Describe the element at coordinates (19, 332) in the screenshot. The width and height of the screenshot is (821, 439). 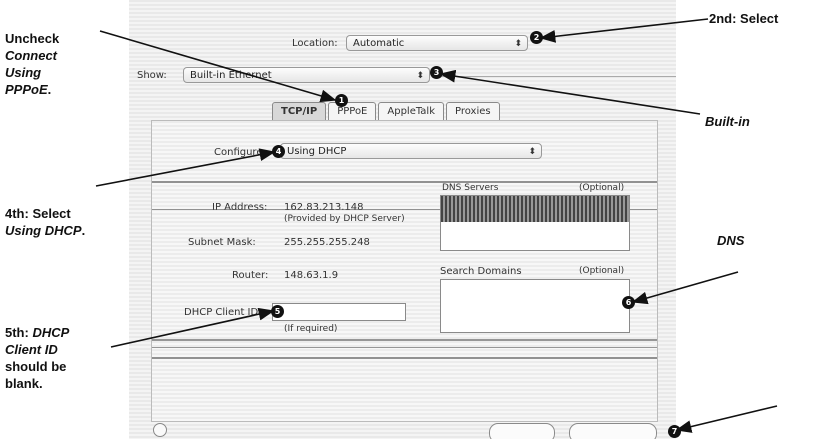
I see `annotation-fifth-prefix: 5th:` at that location.